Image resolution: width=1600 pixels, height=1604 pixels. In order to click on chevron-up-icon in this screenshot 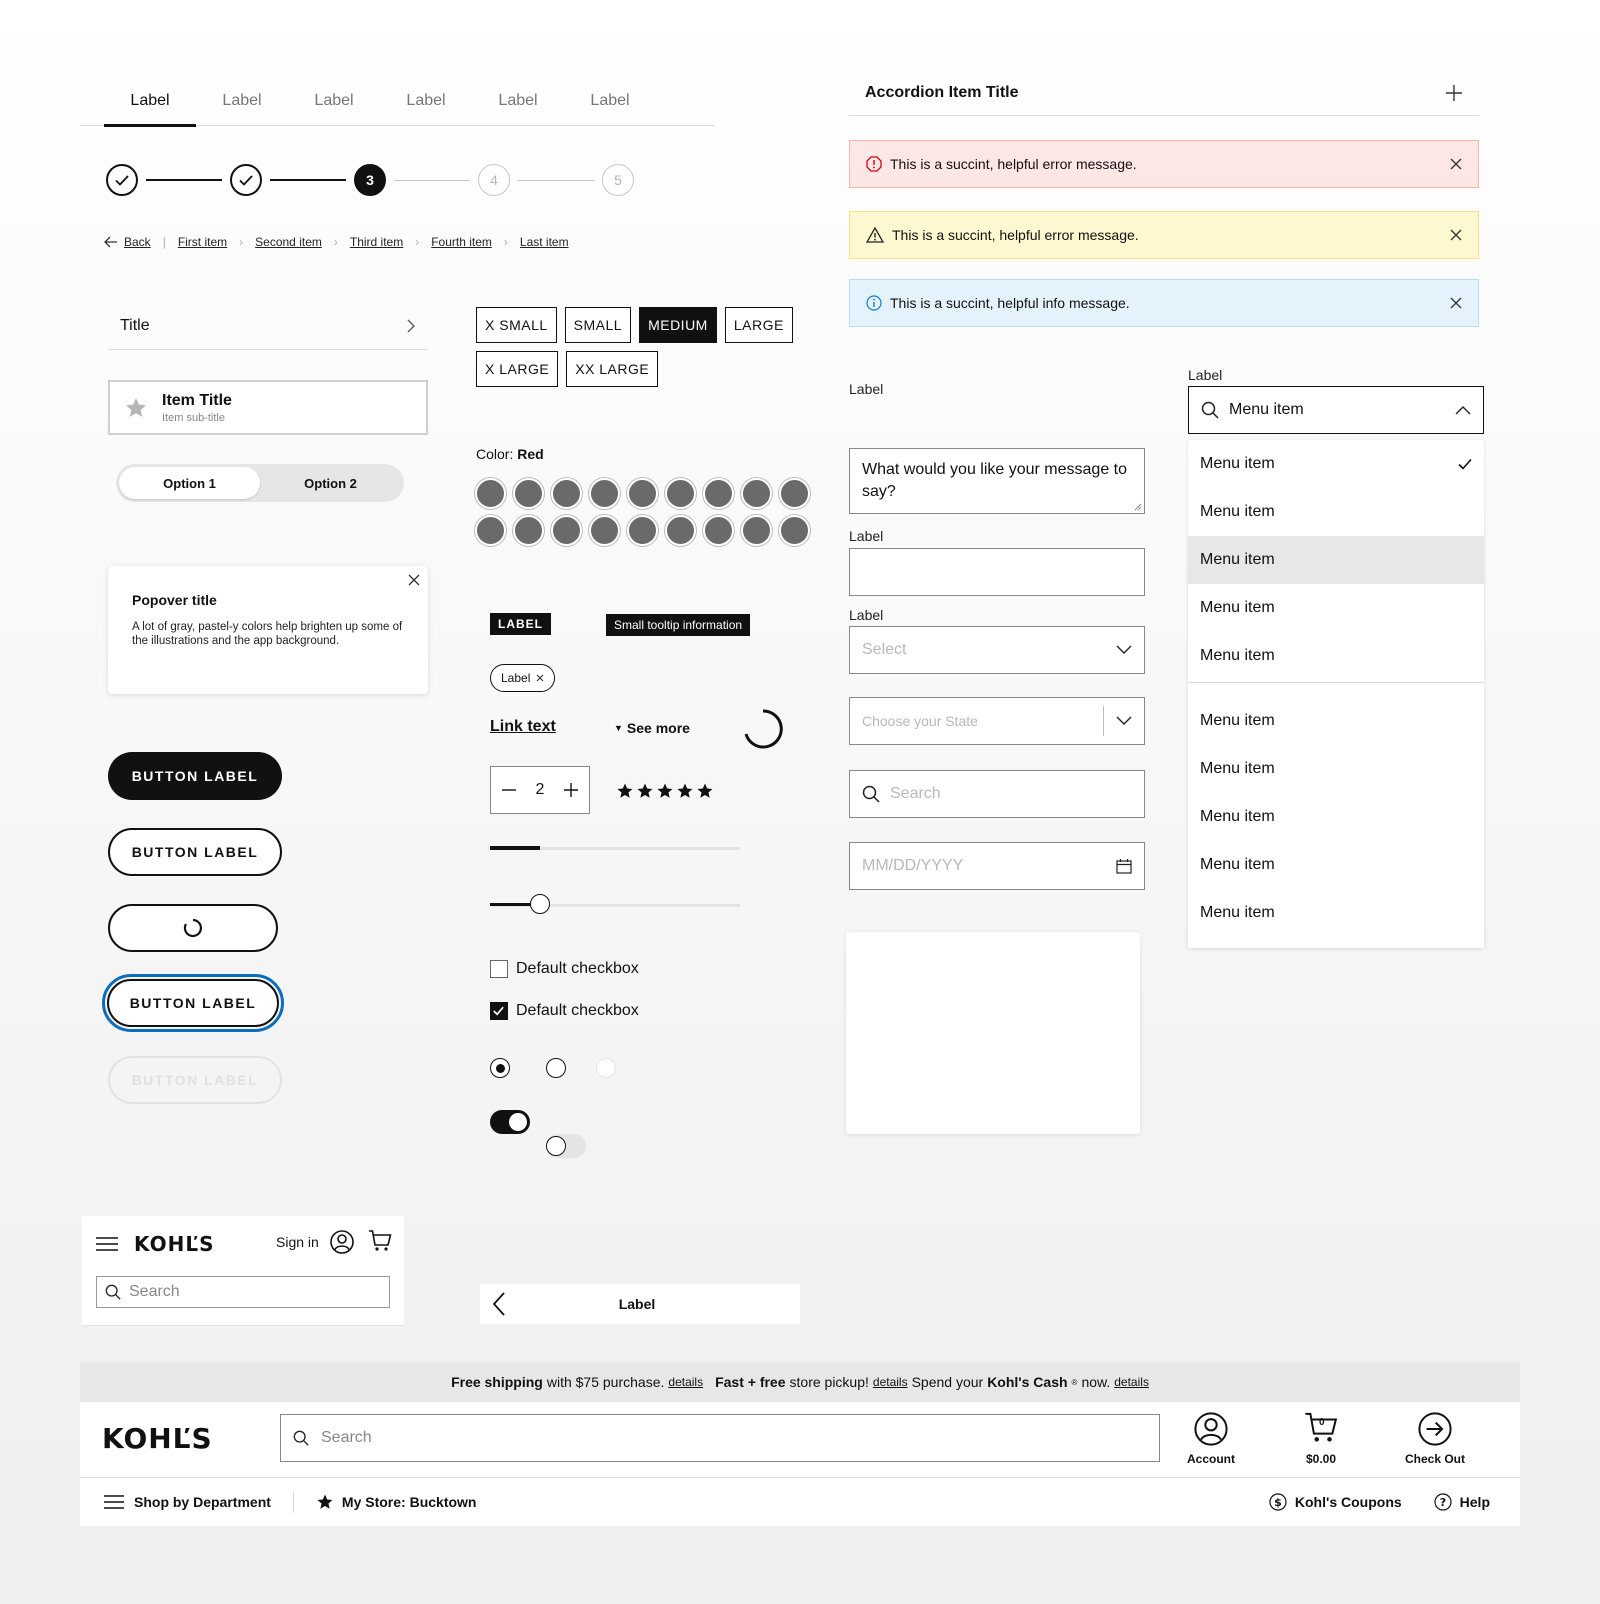, I will do `click(1463, 410)`.